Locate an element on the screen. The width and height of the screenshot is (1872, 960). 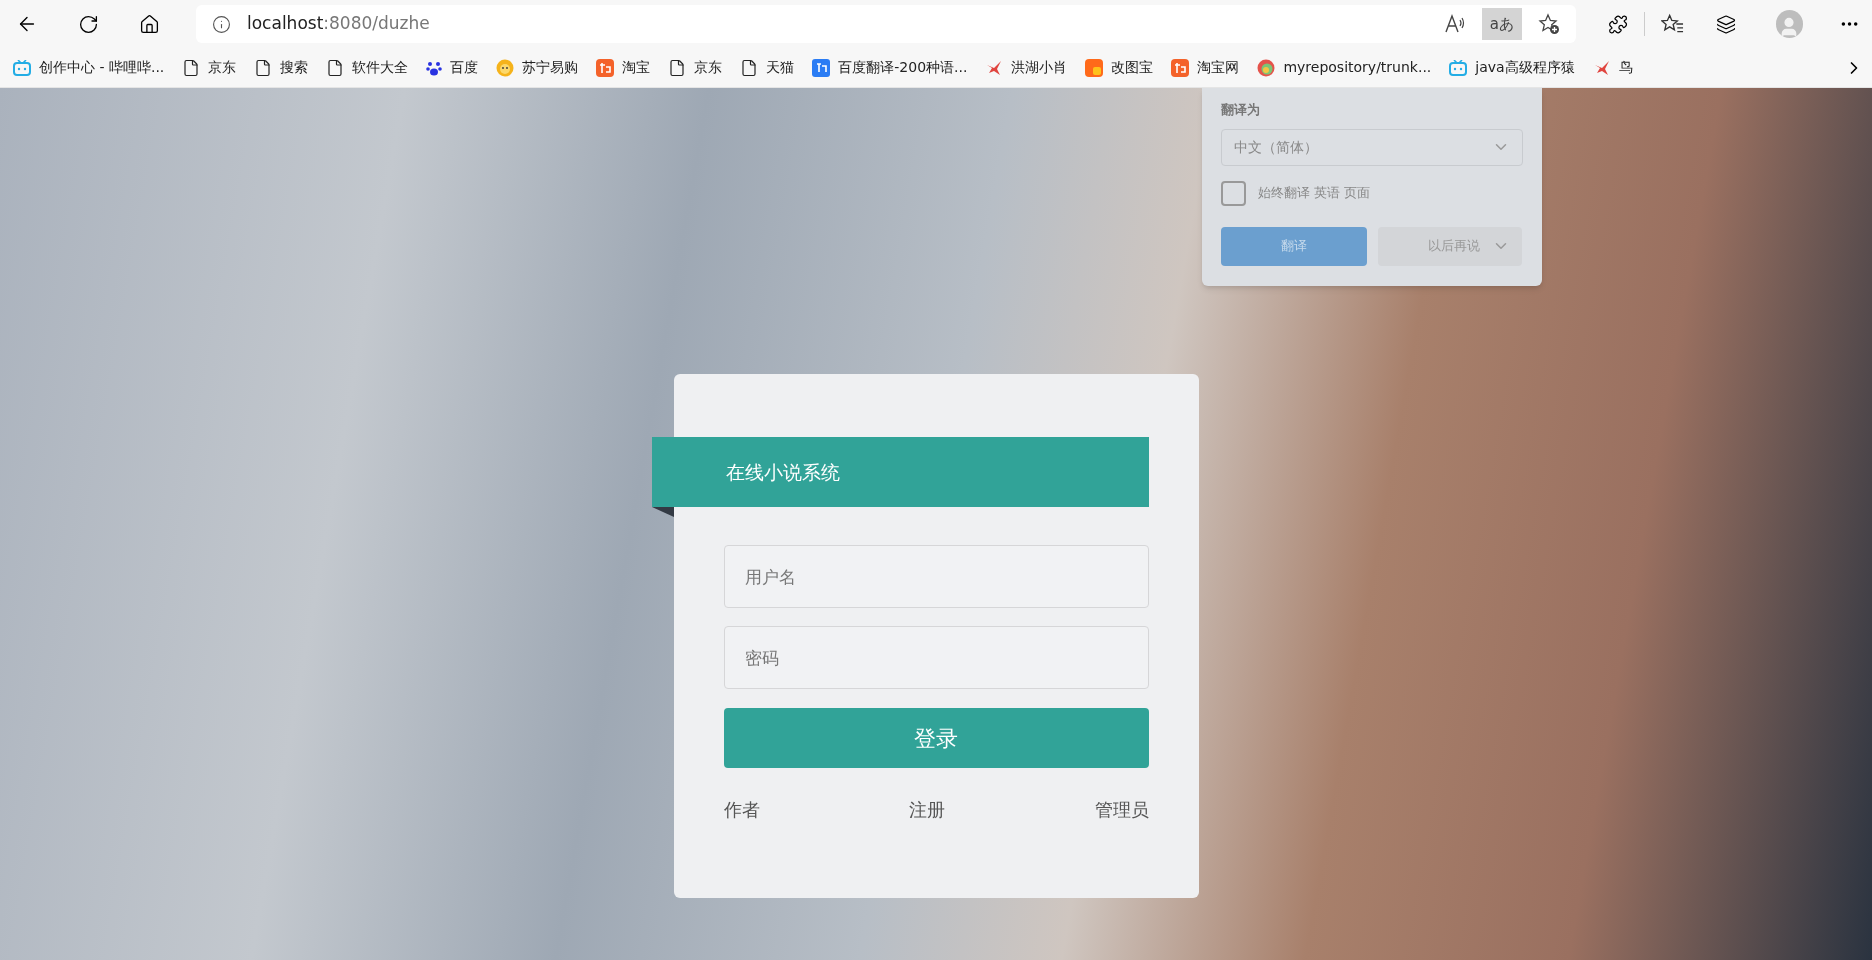
collections-icon is located at coordinates (1726, 24).